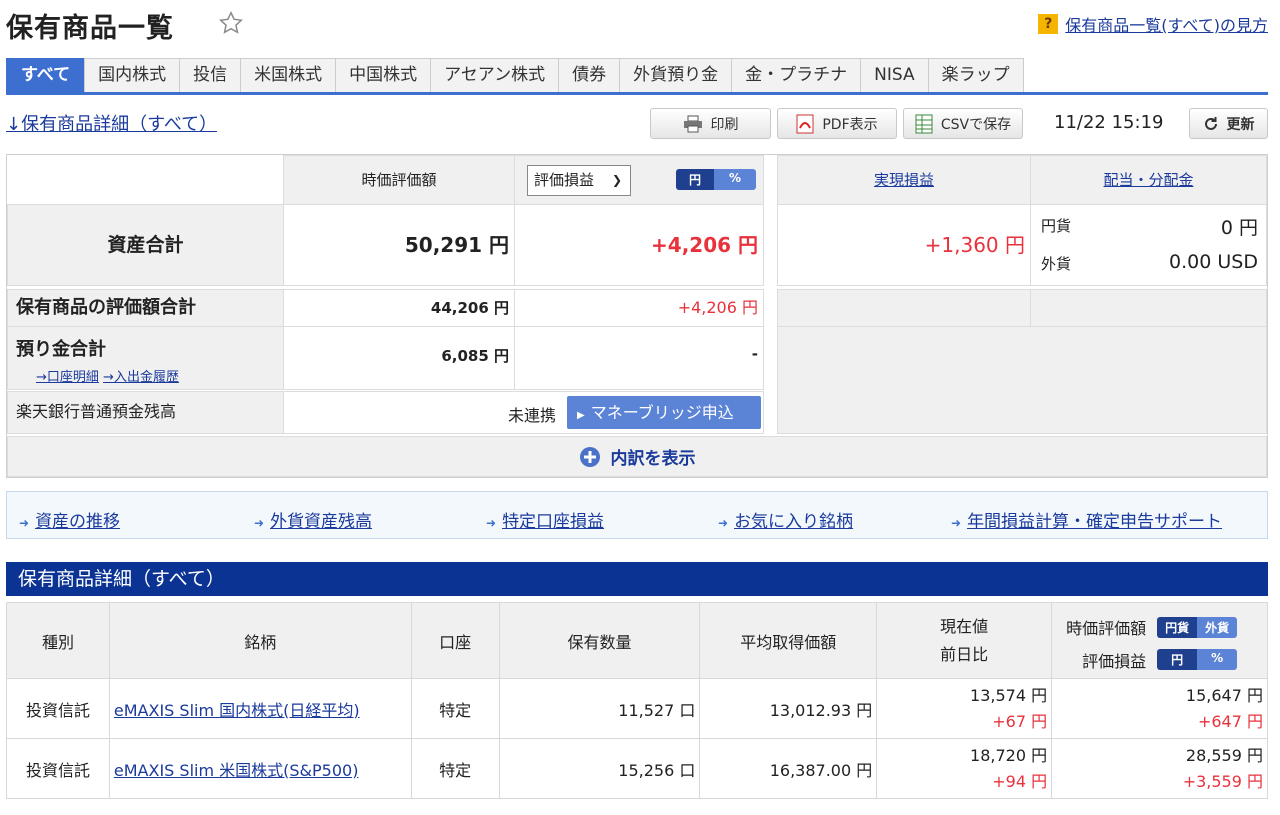  I want to click on tab-asean-stocks: アセアン株式, so click(495, 75).